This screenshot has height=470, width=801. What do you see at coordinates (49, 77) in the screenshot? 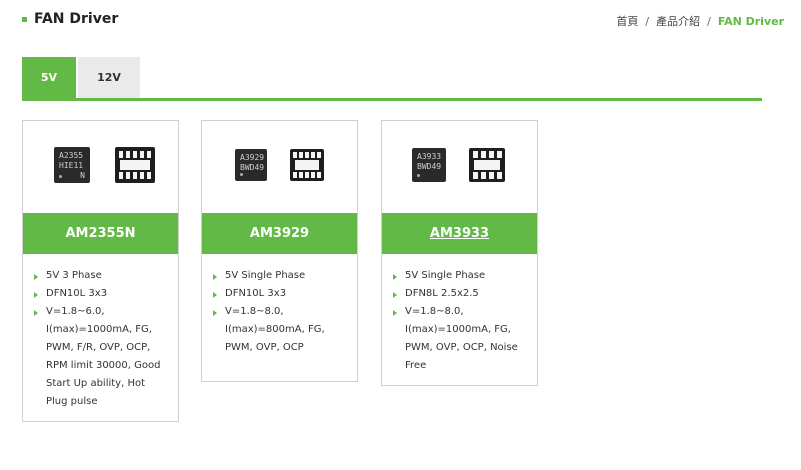
I see `tab-5v: 5V` at bounding box center [49, 77].